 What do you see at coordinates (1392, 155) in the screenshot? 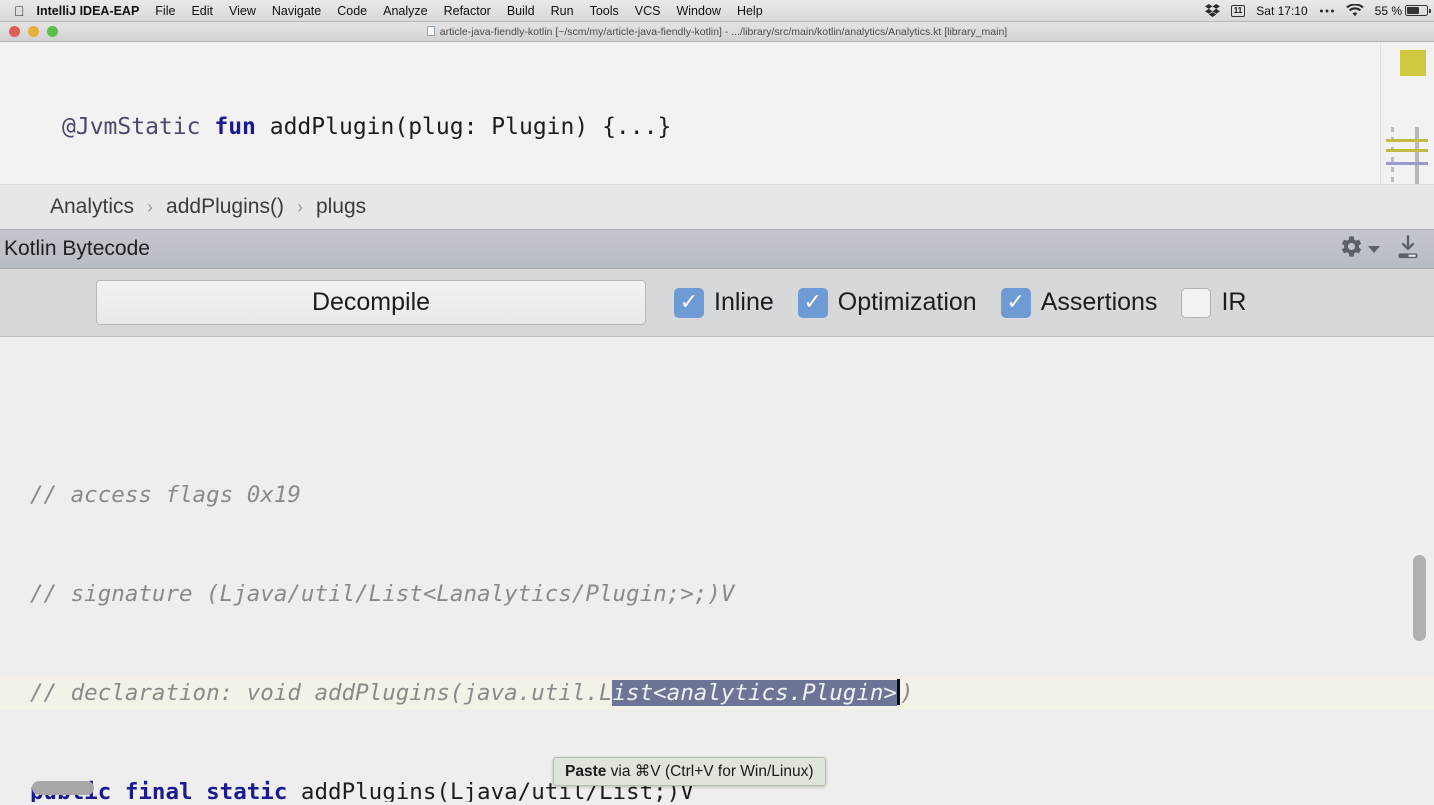
I see `minimap-change-markers` at bounding box center [1392, 155].